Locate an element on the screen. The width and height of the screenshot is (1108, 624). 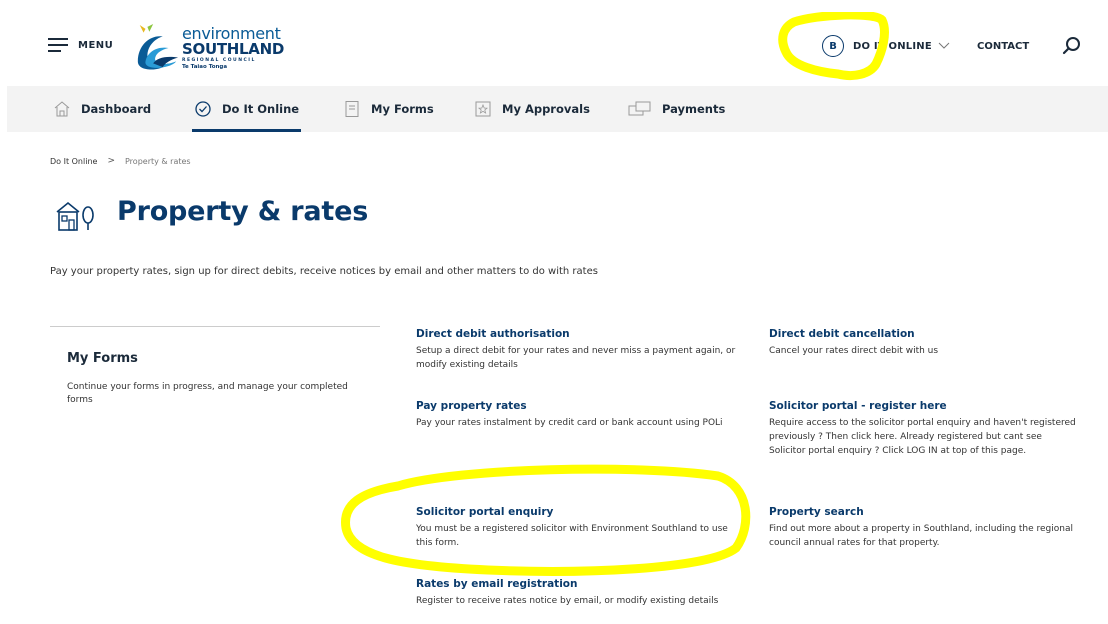
item-description: Cancel your rates direct debit with us is located at coordinates (854, 351).